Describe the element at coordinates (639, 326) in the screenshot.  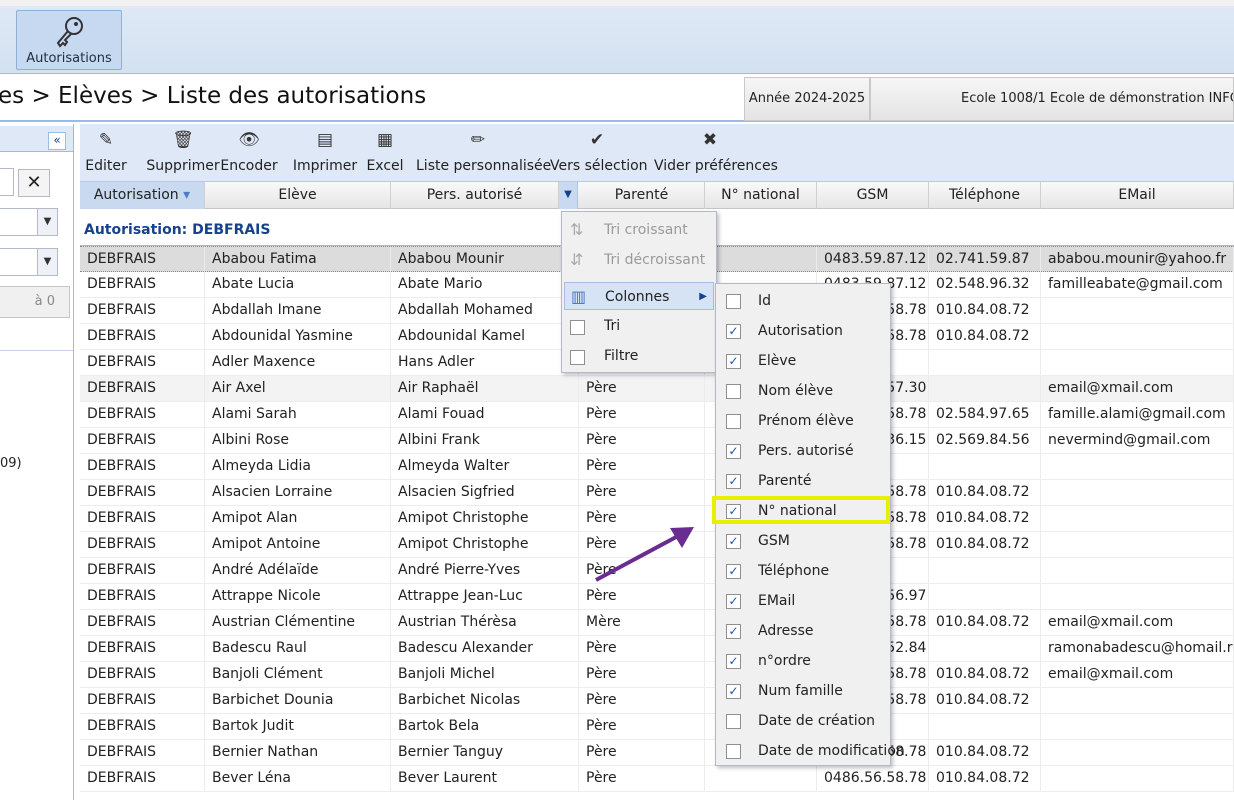
I see `menu-item-tri: Tri` at that location.